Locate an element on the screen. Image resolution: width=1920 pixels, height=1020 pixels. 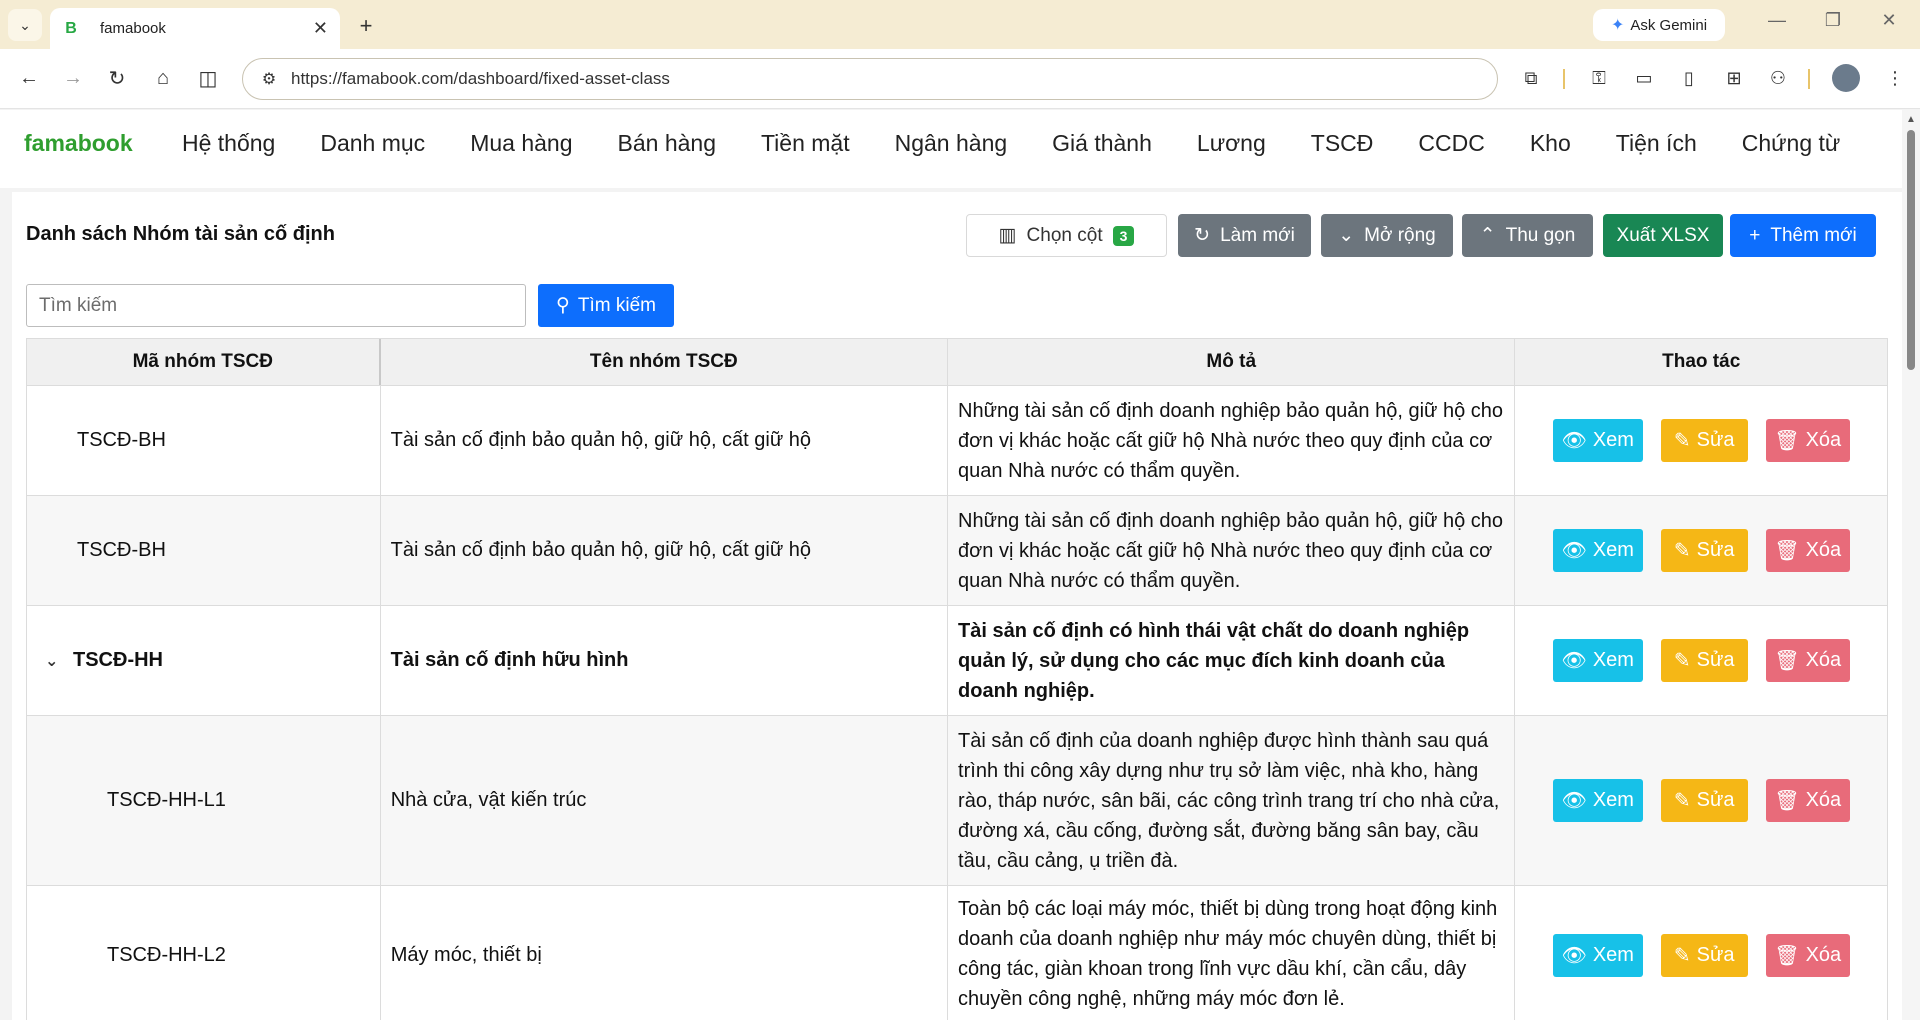
search-button: ⚲ Tìm kiếm is located at coordinates (606, 305).